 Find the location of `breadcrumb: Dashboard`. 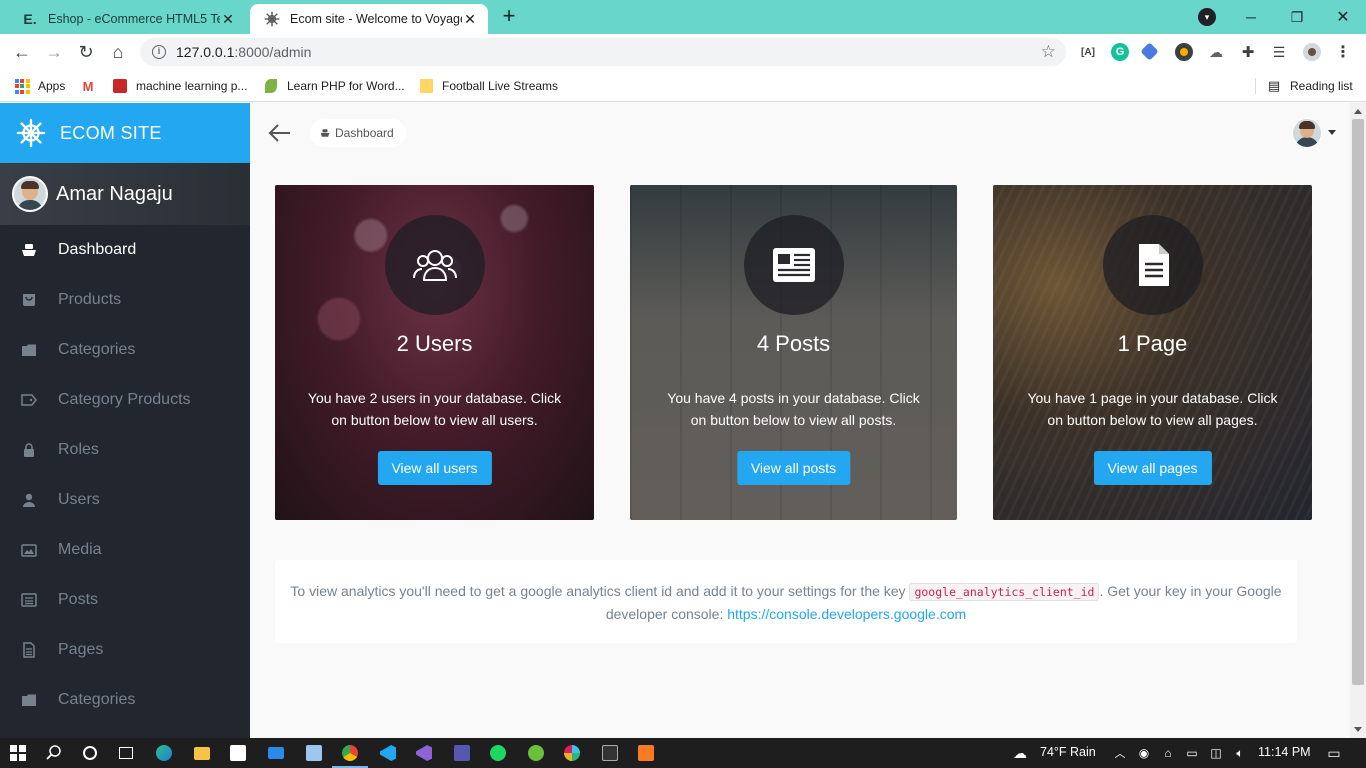

breadcrumb: Dashboard is located at coordinates (358, 133).